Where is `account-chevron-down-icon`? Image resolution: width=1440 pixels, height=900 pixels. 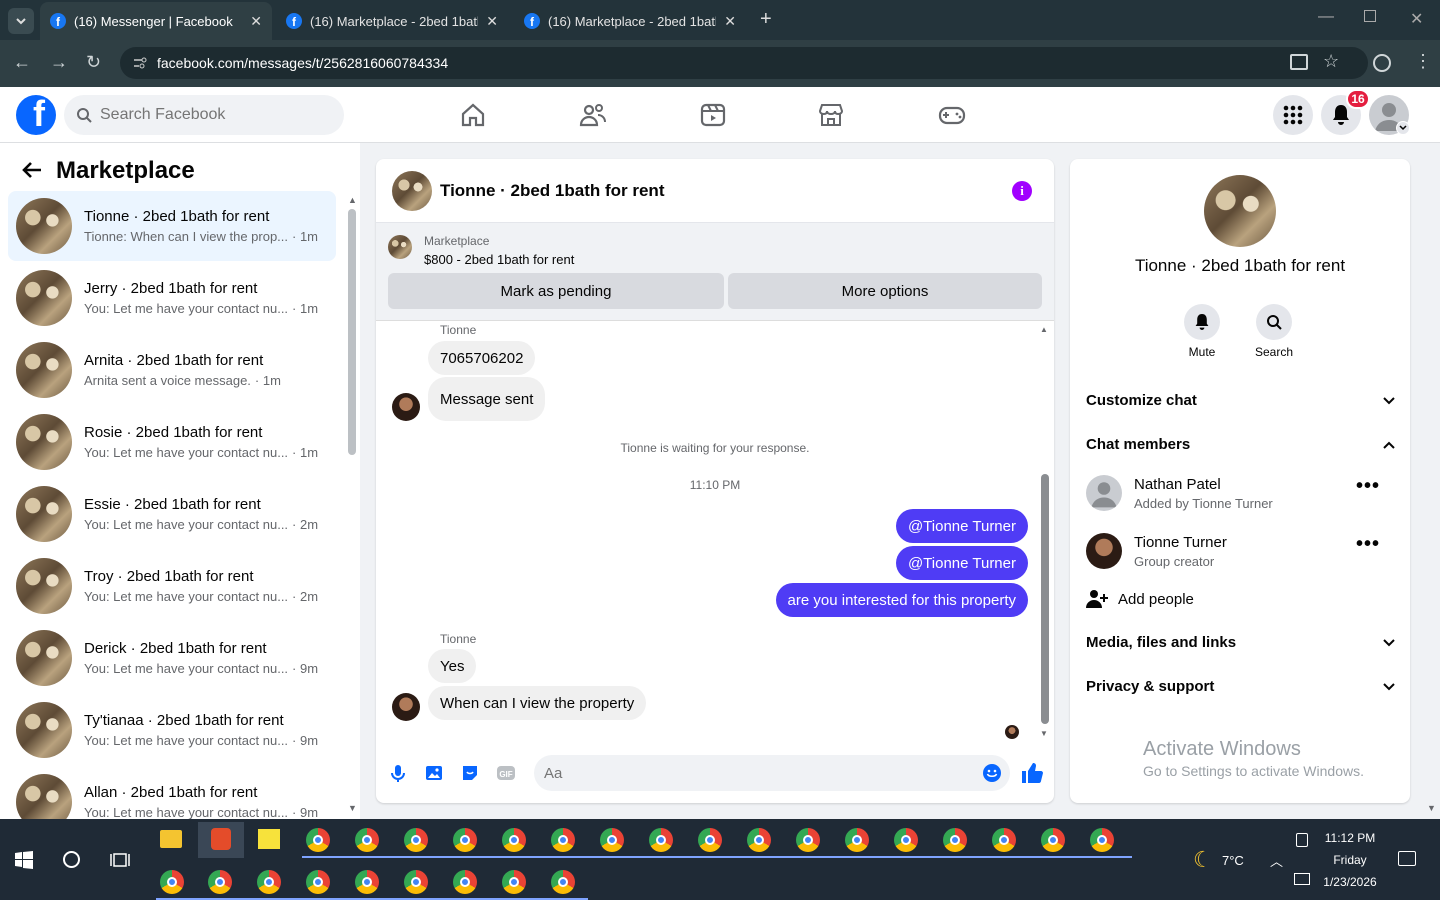 account-chevron-down-icon is located at coordinates (1403, 128).